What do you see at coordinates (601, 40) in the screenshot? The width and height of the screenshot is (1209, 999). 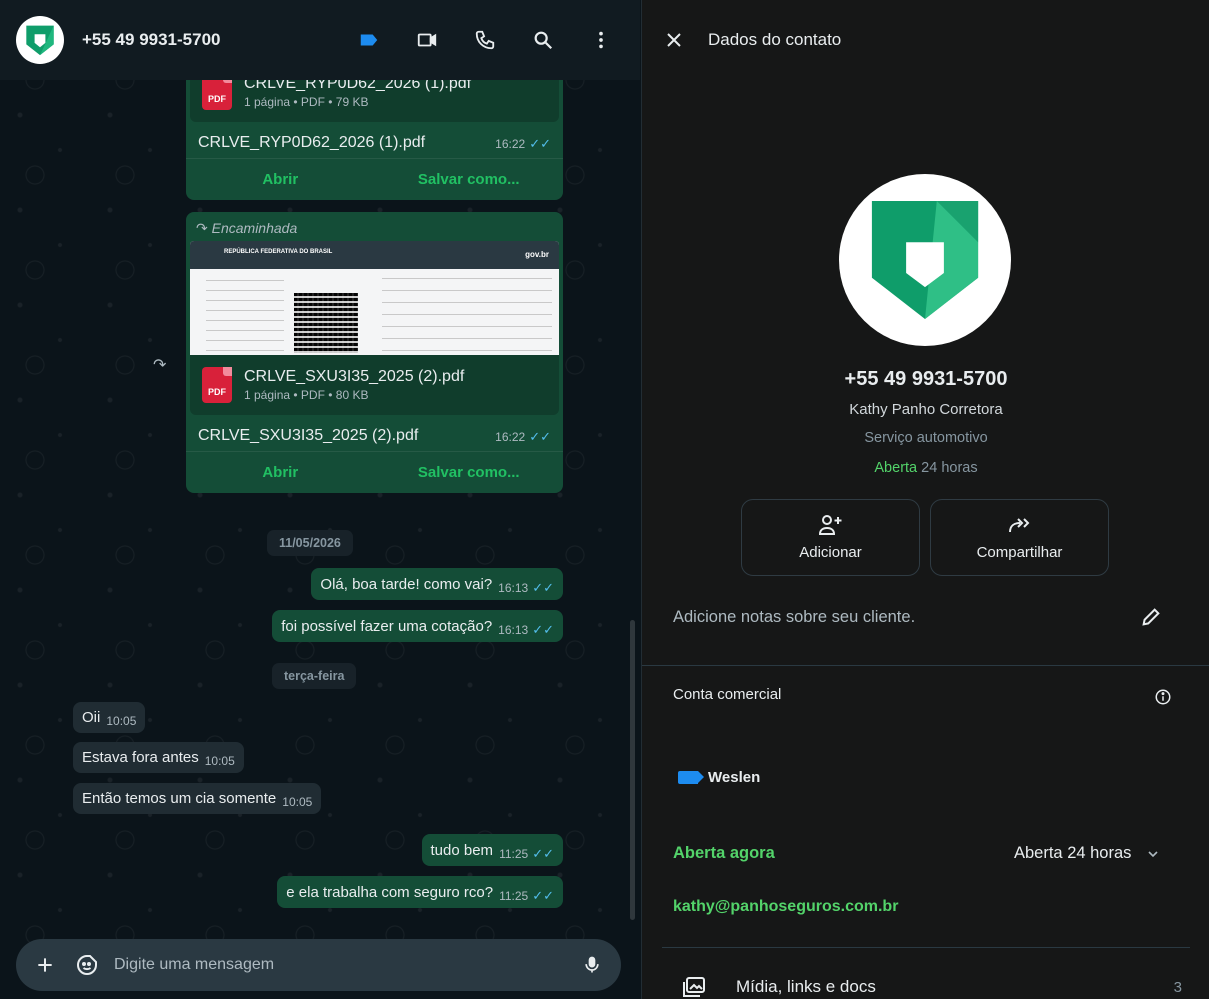 I see `menu-icon` at bounding box center [601, 40].